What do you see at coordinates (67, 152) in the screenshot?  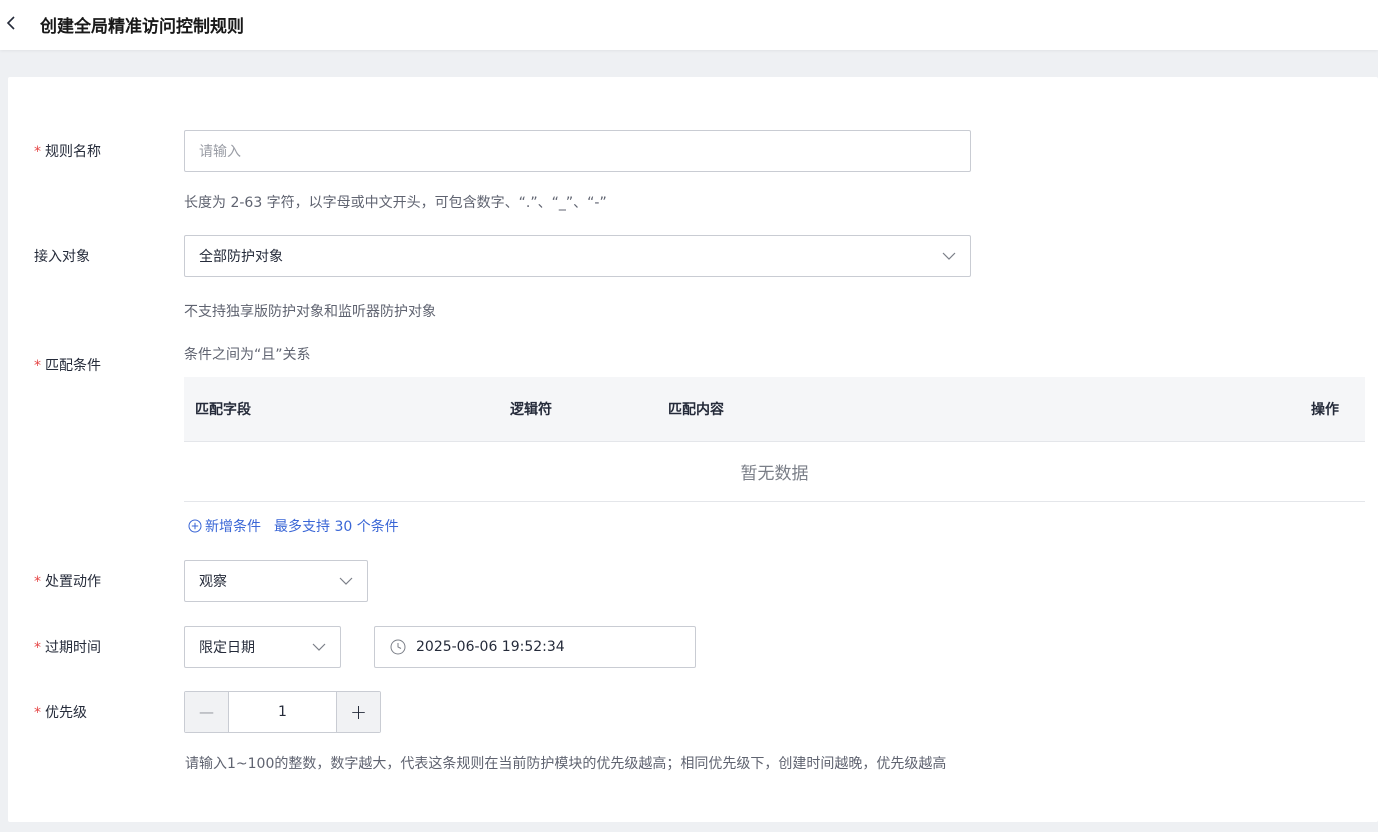 I see `rule-name-label: * 规则名称` at bounding box center [67, 152].